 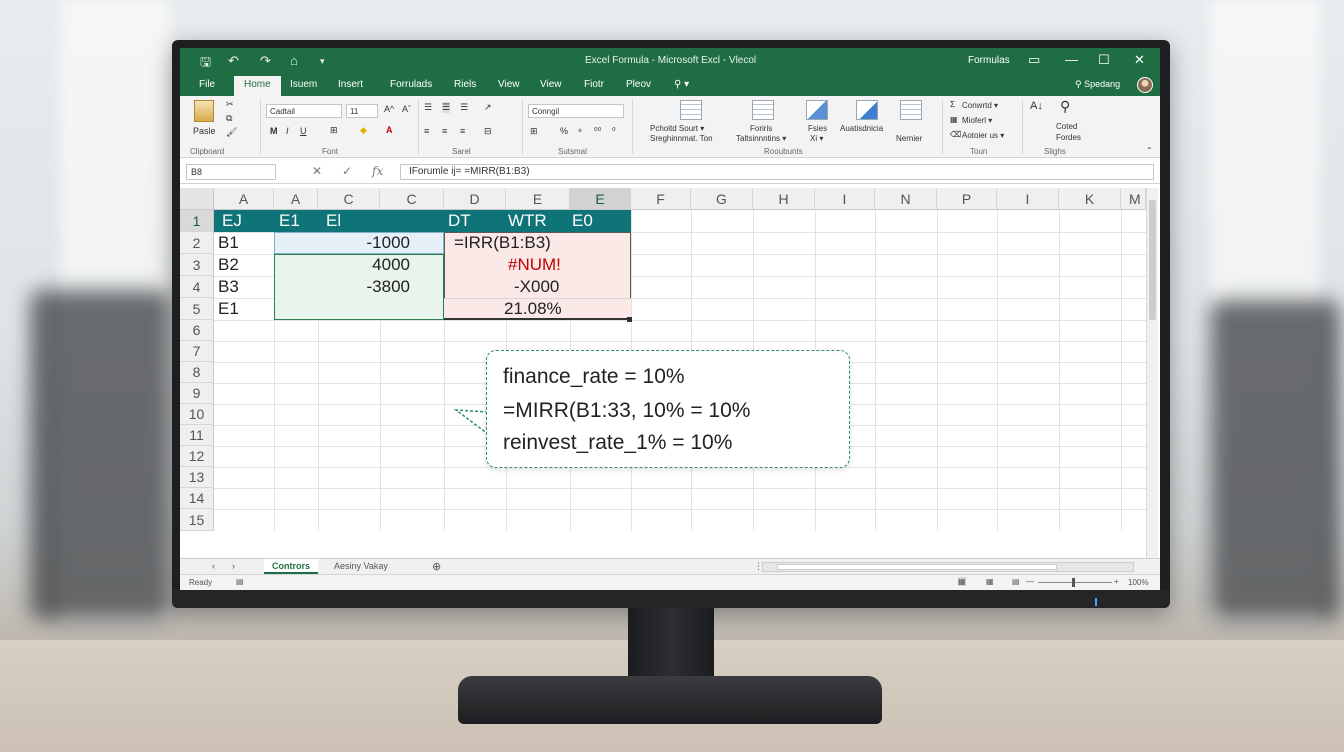 What do you see at coordinates (462, 131) in the screenshot?
I see `align-right-icon: ≡` at bounding box center [462, 131].